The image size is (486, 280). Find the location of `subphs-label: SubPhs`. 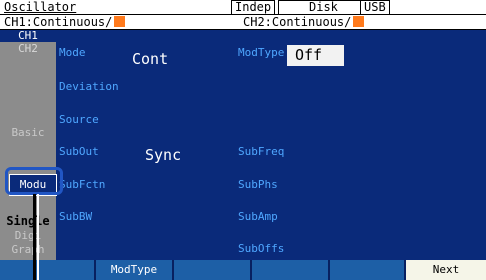

subphs-label: SubPhs is located at coordinates (258, 184).